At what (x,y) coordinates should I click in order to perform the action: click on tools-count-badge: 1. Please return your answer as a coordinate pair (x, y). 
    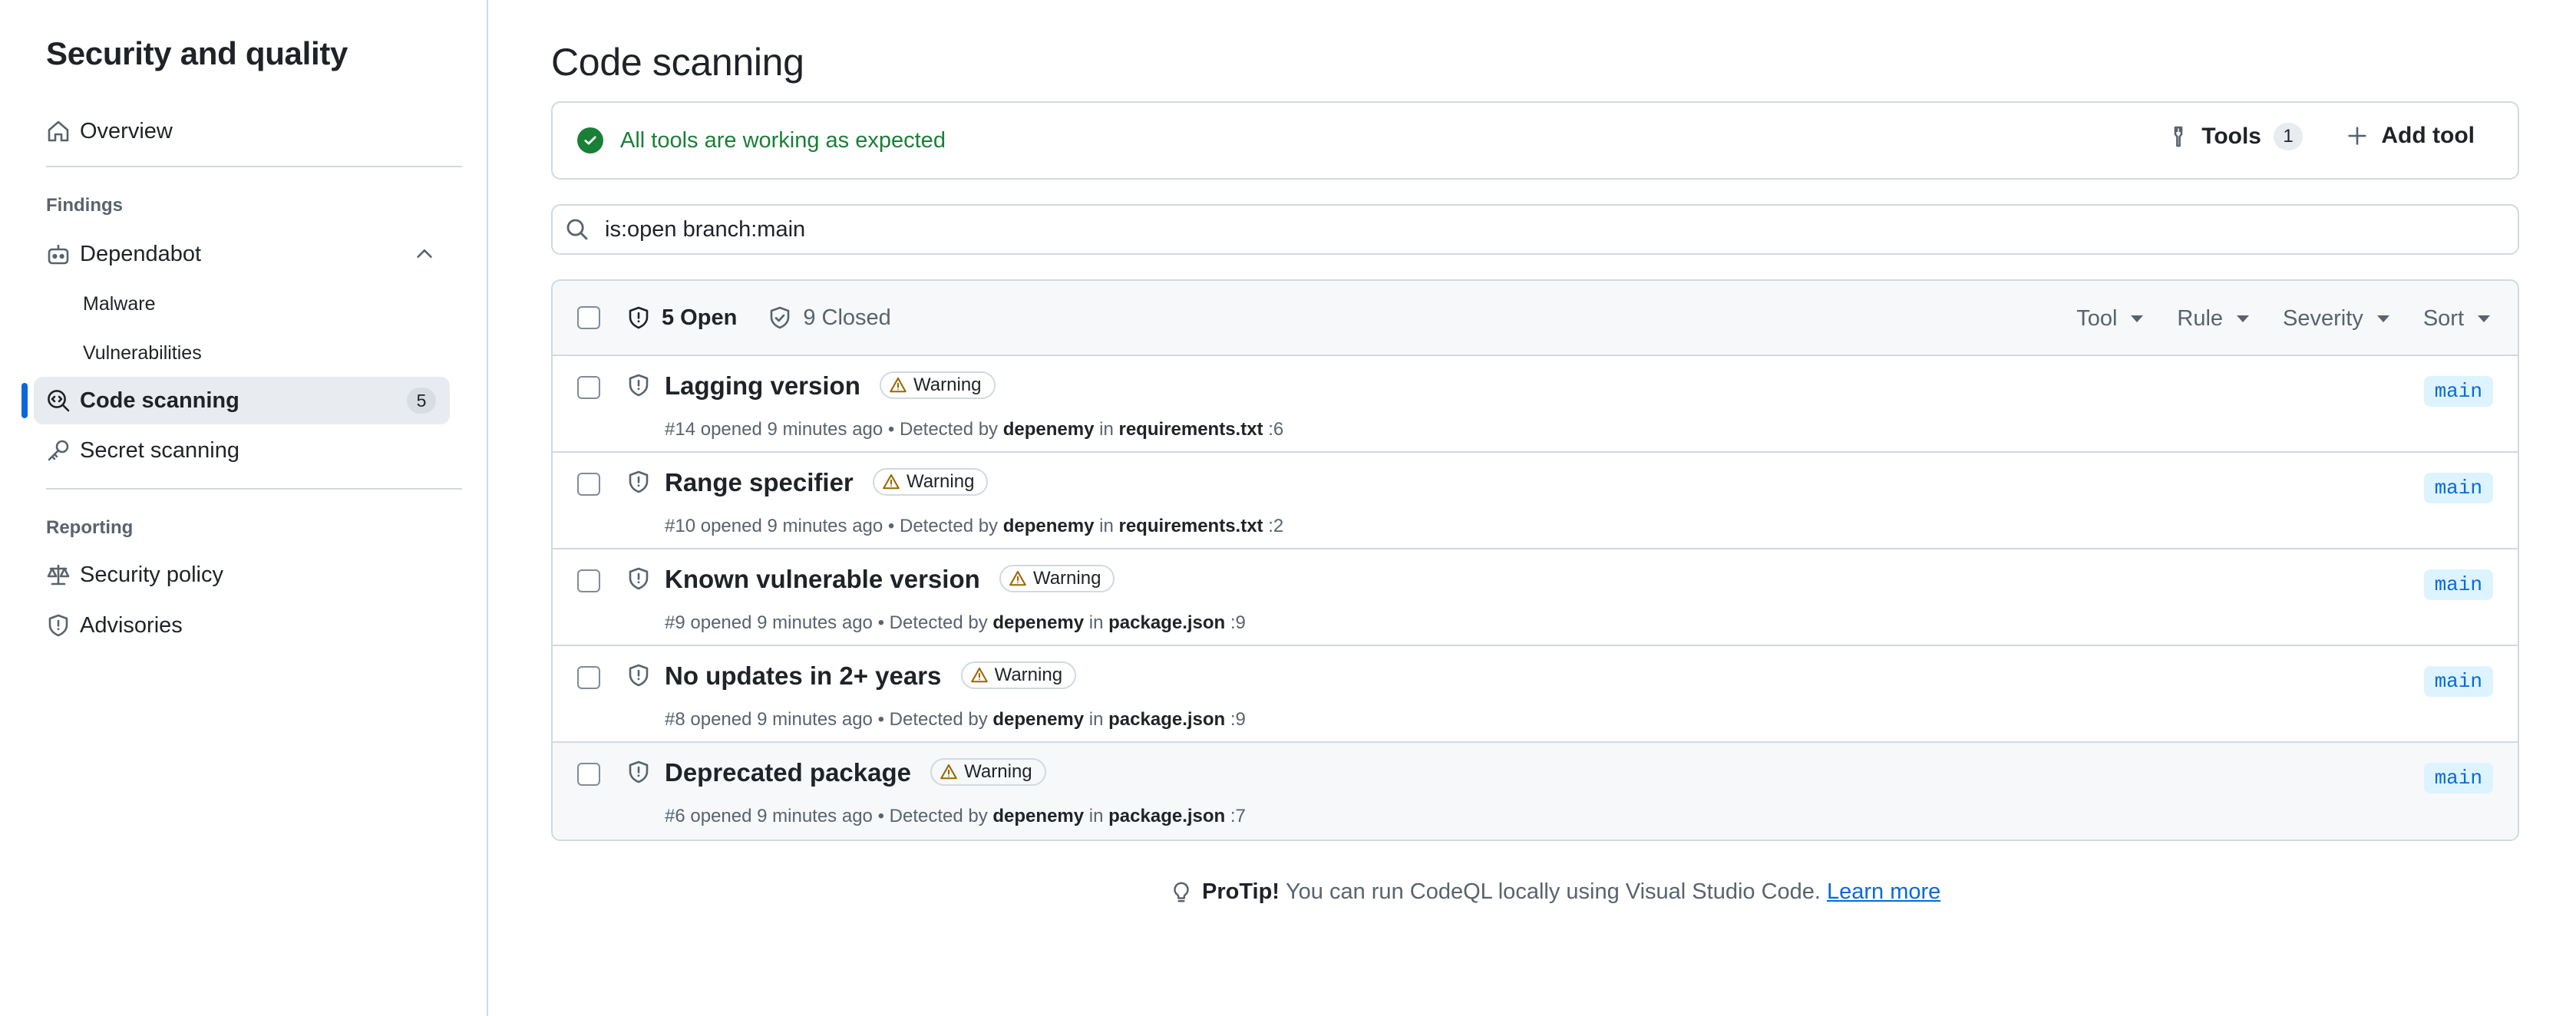
    Looking at the image, I should click on (2288, 136).